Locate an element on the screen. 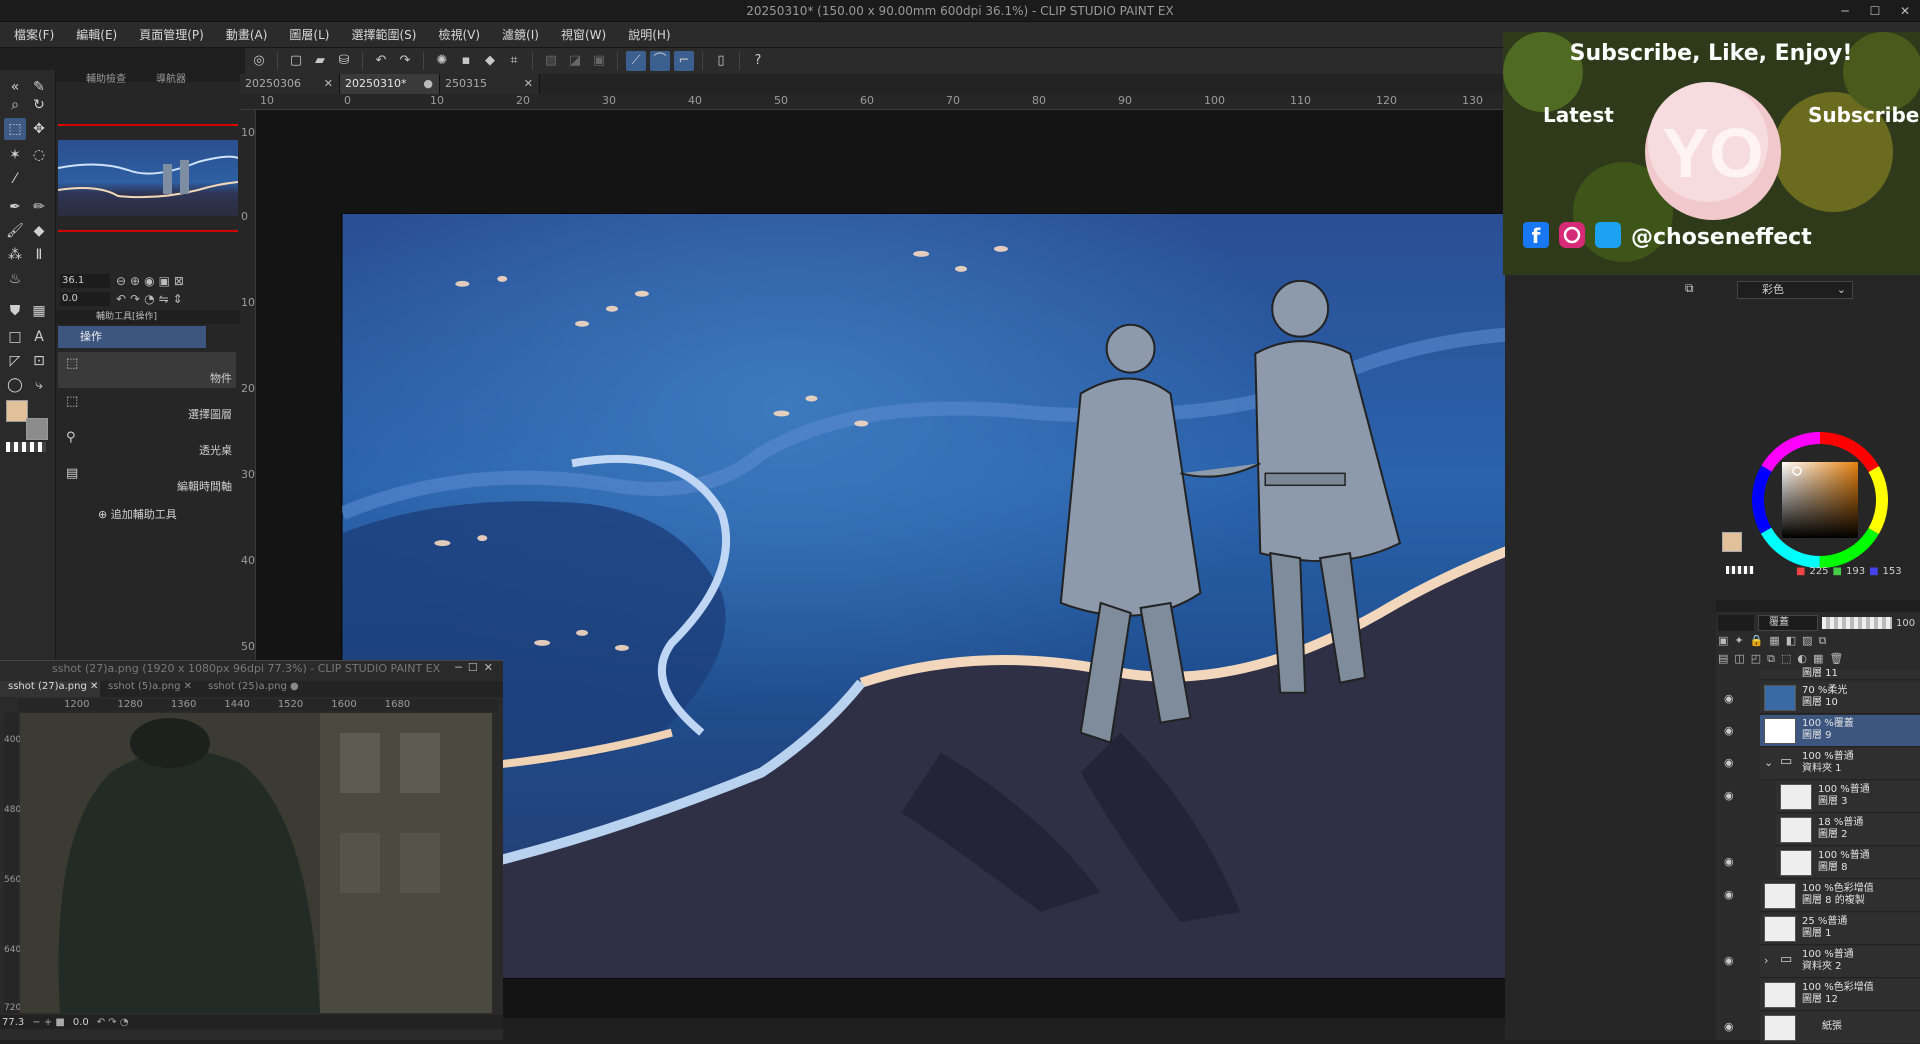  tab-navigator: 導航器 is located at coordinates (171, 77).